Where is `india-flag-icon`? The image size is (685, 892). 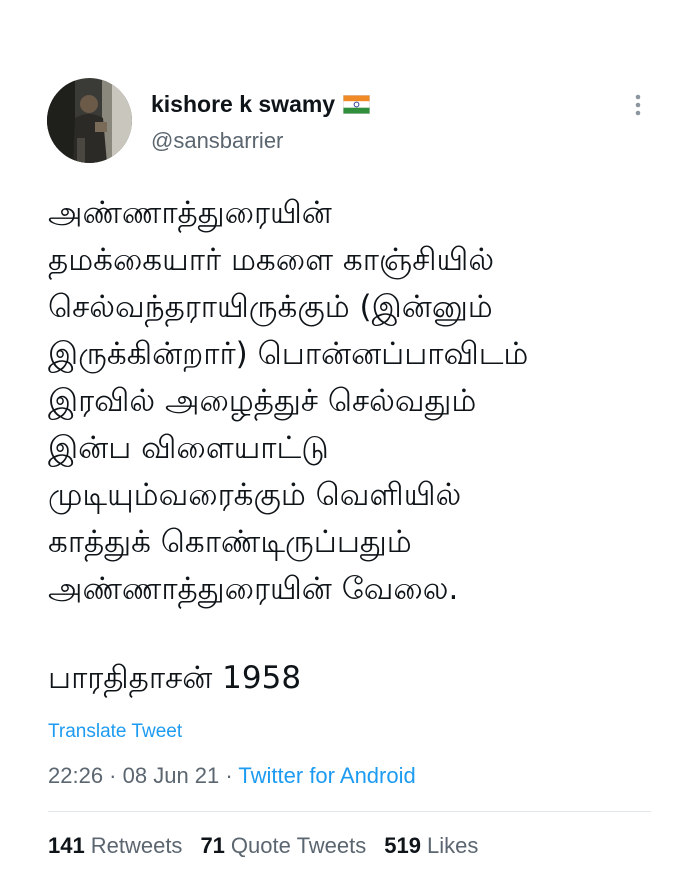 india-flag-icon is located at coordinates (357, 104).